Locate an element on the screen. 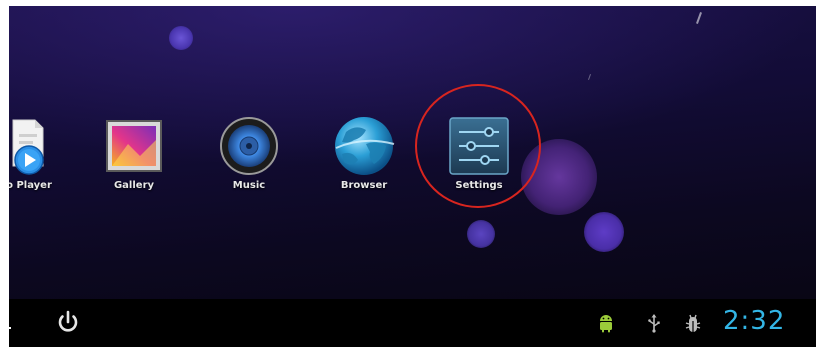  system-bar is located at coordinates (412, 323).